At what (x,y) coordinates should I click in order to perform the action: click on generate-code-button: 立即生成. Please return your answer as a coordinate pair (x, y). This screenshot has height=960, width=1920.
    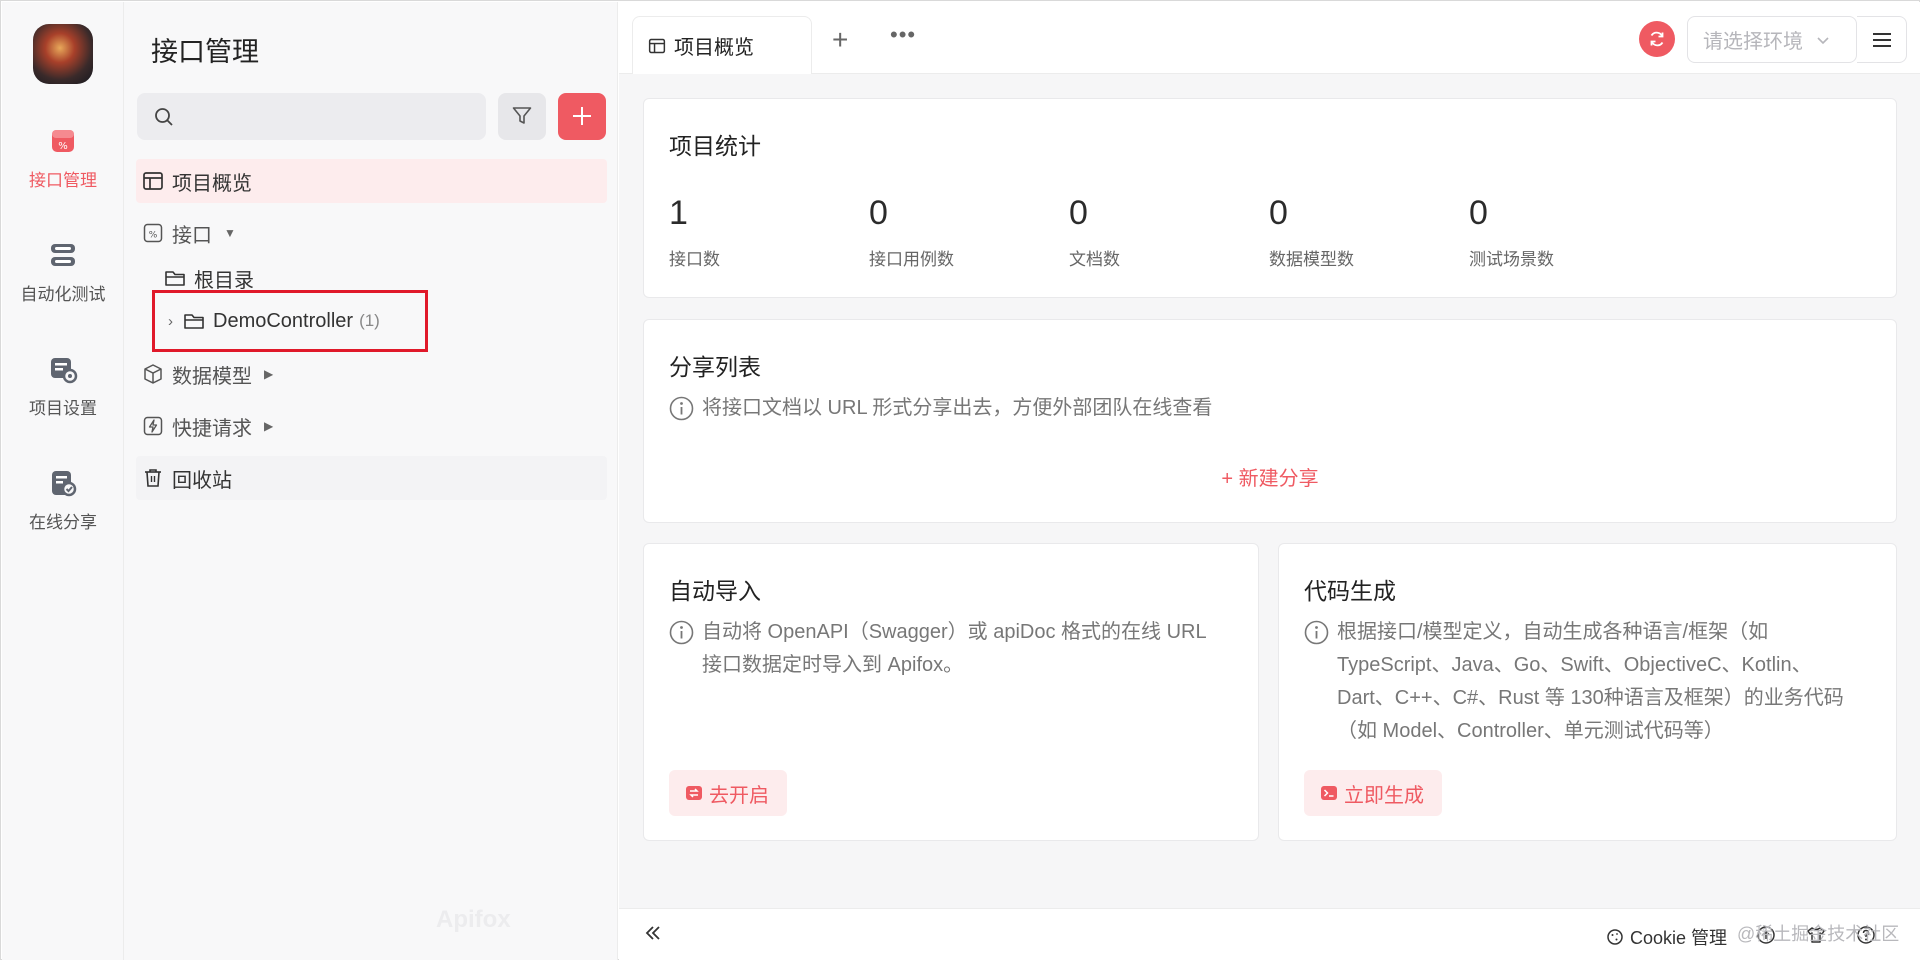
    Looking at the image, I should click on (1373, 793).